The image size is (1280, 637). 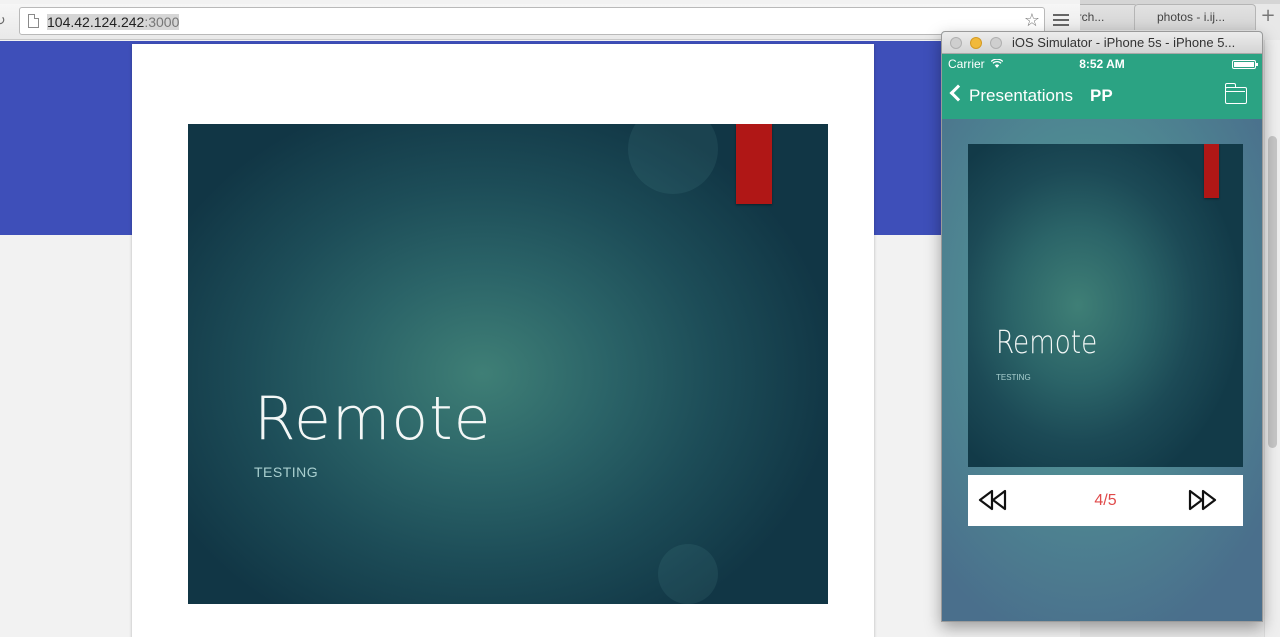 What do you see at coordinates (1211, 171) in the screenshot?
I see `phone-slide-ribbon` at bounding box center [1211, 171].